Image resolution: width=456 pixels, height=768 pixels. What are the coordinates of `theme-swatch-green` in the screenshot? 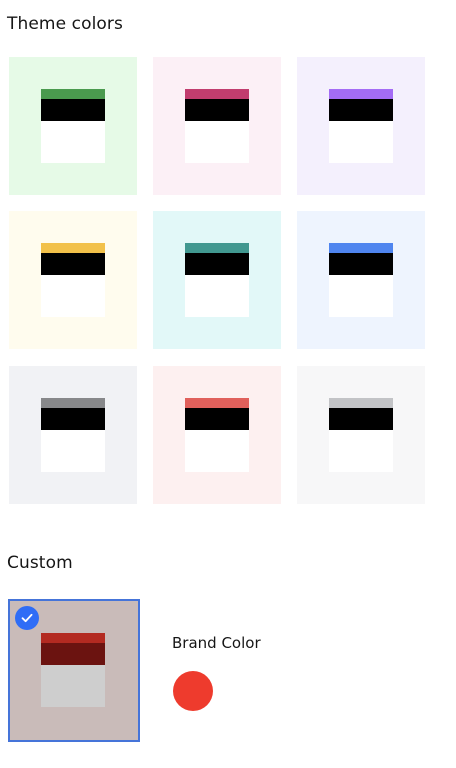 It's located at (73, 126).